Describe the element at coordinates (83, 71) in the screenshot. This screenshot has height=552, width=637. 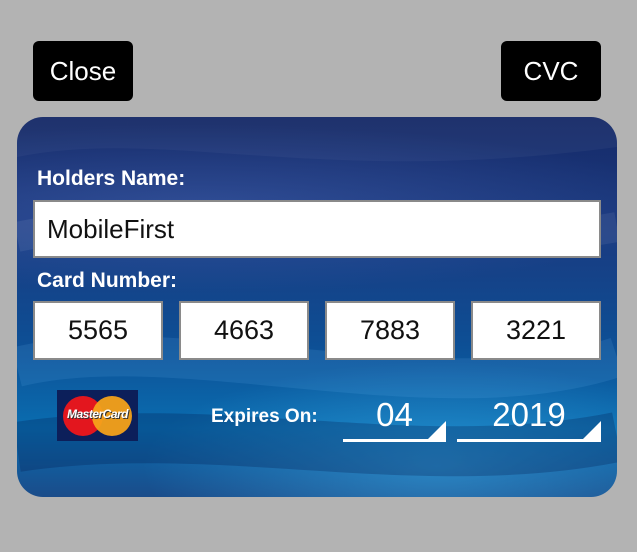
I see `close-button: Close` at that location.